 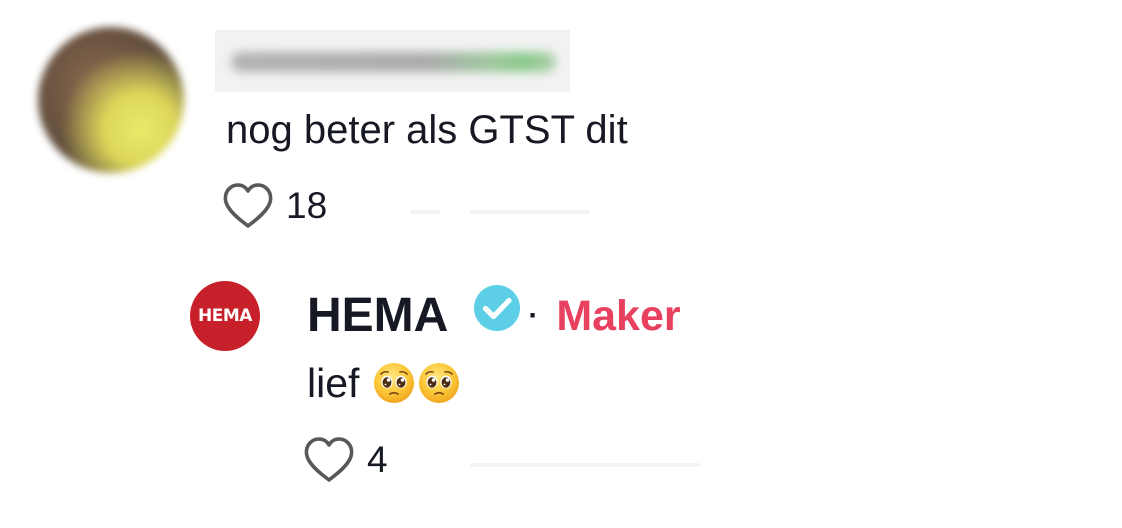 I want to click on hema-logo-text: HEMA, so click(x=225, y=316).